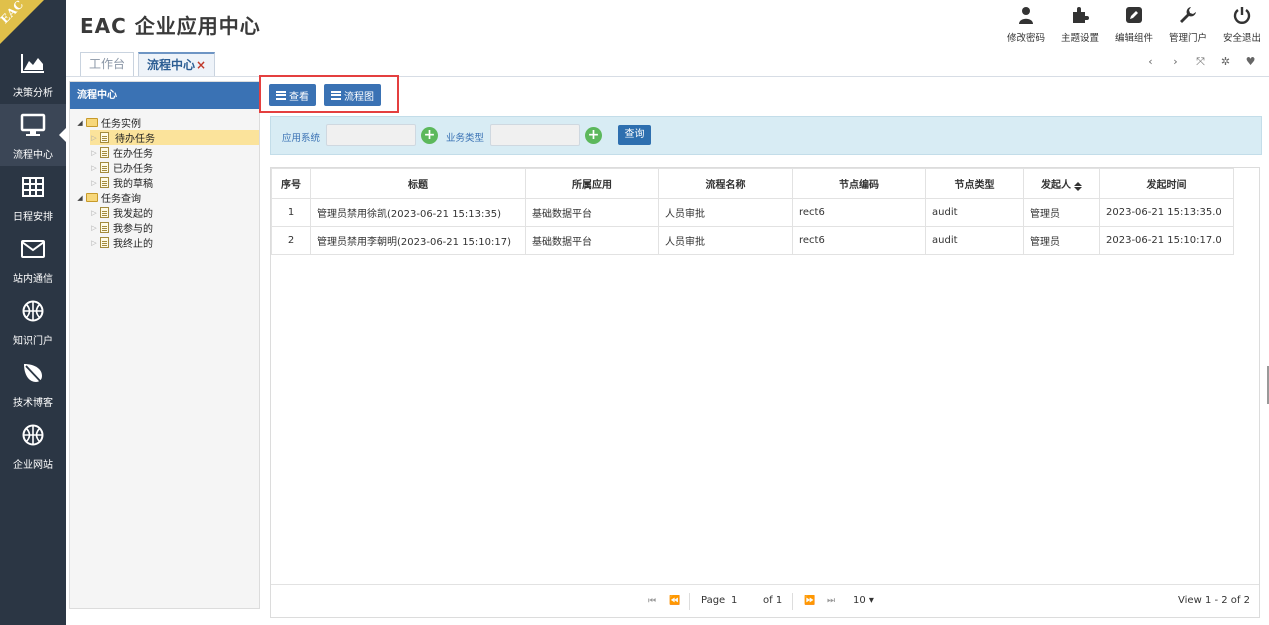  What do you see at coordinates (33, 187) in the screenshot?
I see `table-icon` at bounding box center [33, 187].